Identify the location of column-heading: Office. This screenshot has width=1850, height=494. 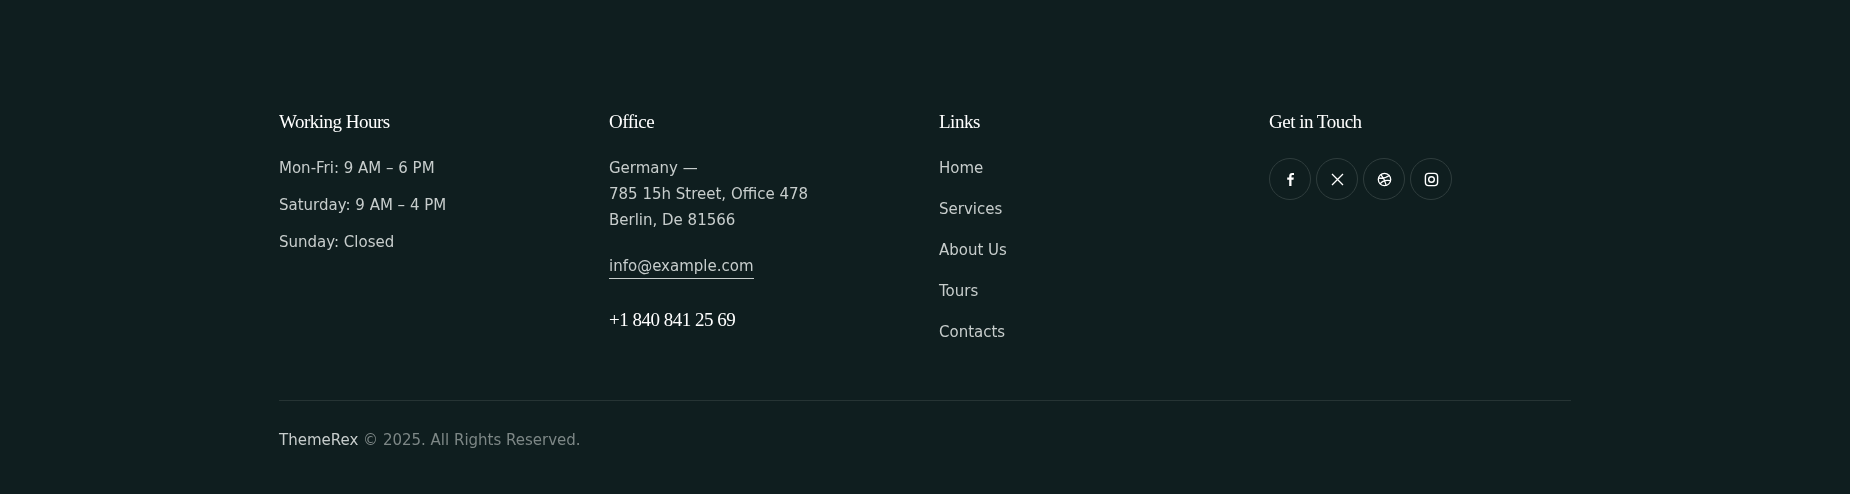
(632, 122).